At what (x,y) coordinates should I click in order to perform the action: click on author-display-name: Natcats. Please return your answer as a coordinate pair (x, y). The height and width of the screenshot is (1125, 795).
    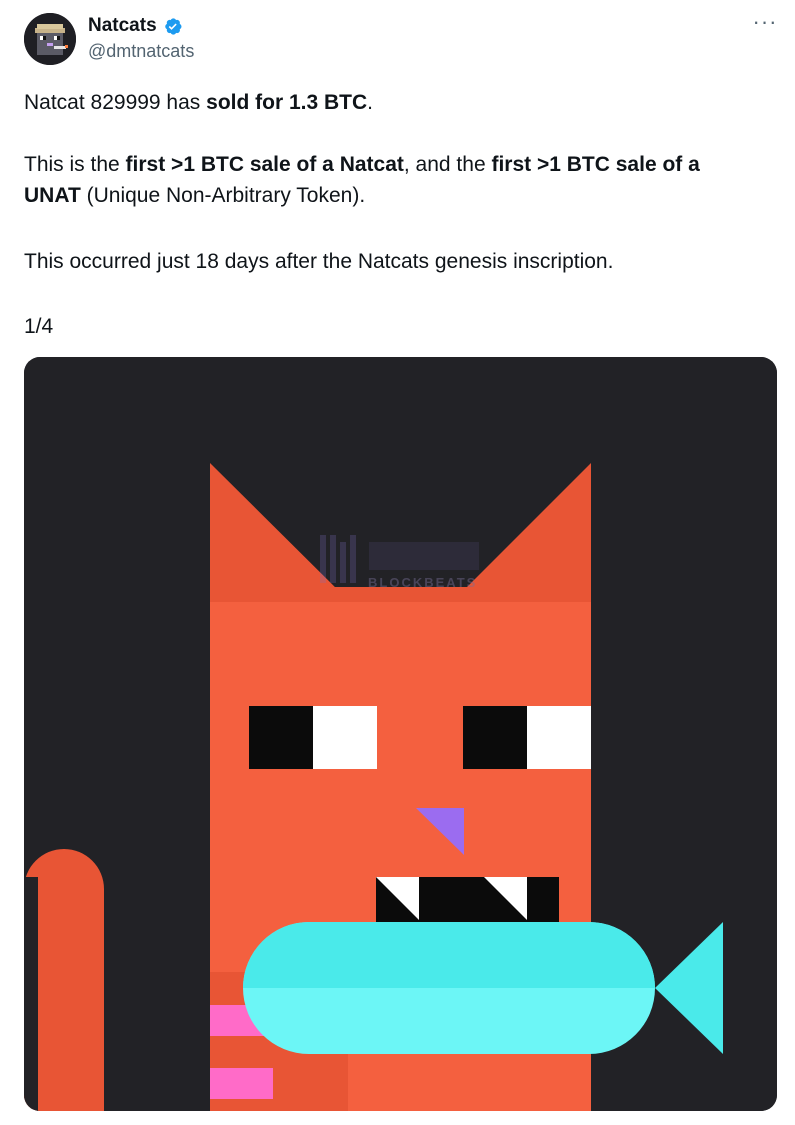
    Looking at the image, I should click on (122, 26).